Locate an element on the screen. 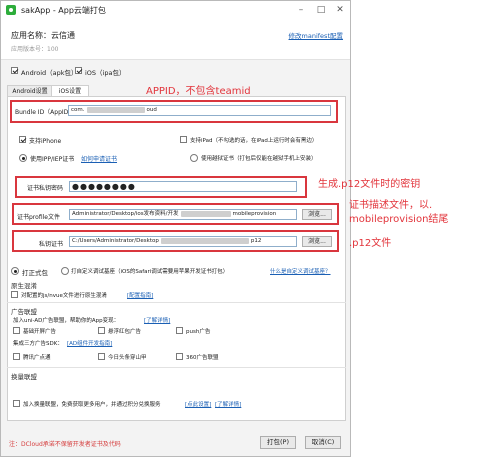 The height and width of the screenshot is (457, 499). annotation-profile-line1: 证书描述文件，以. is located at coordinates (391, 205).